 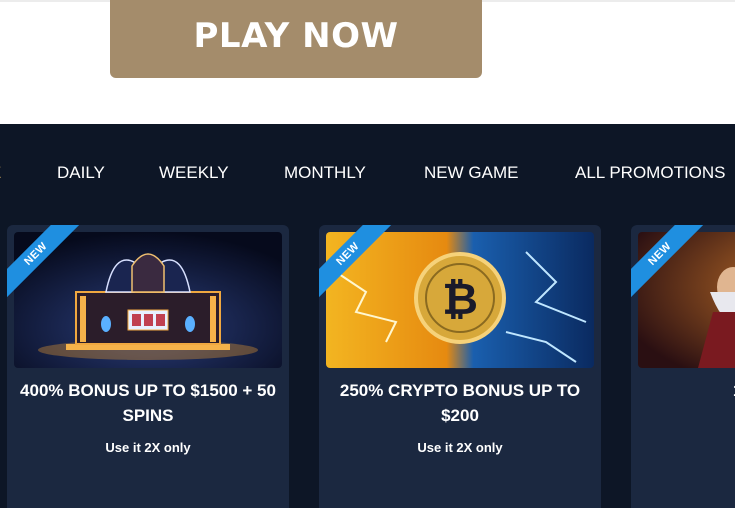 I want to click on promo-title: 400% BONUS UP TO $1500 + 50 SPINS, so click(x=148, y=403).